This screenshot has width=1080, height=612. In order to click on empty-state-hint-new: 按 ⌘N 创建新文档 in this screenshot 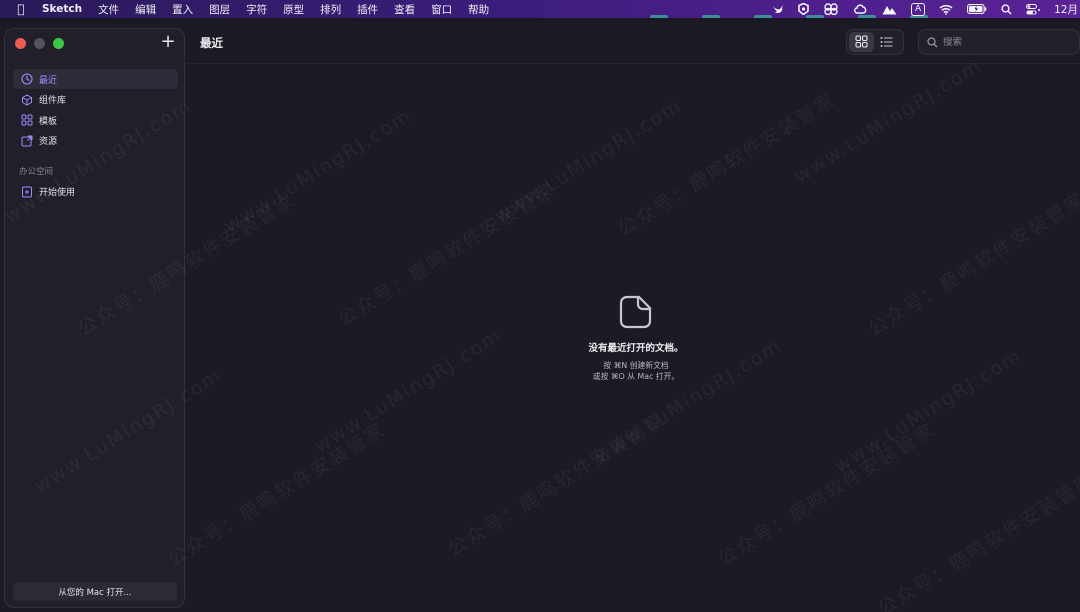, I will do `click(636, 365)`.